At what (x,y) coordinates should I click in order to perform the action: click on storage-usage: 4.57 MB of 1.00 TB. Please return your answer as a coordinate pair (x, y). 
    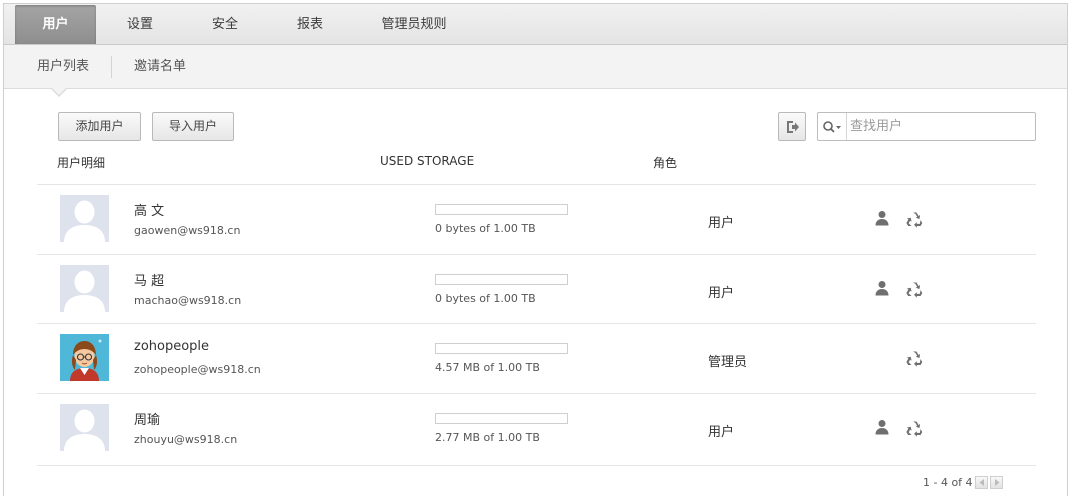
    Looking at the image, I should click on (487, 367).